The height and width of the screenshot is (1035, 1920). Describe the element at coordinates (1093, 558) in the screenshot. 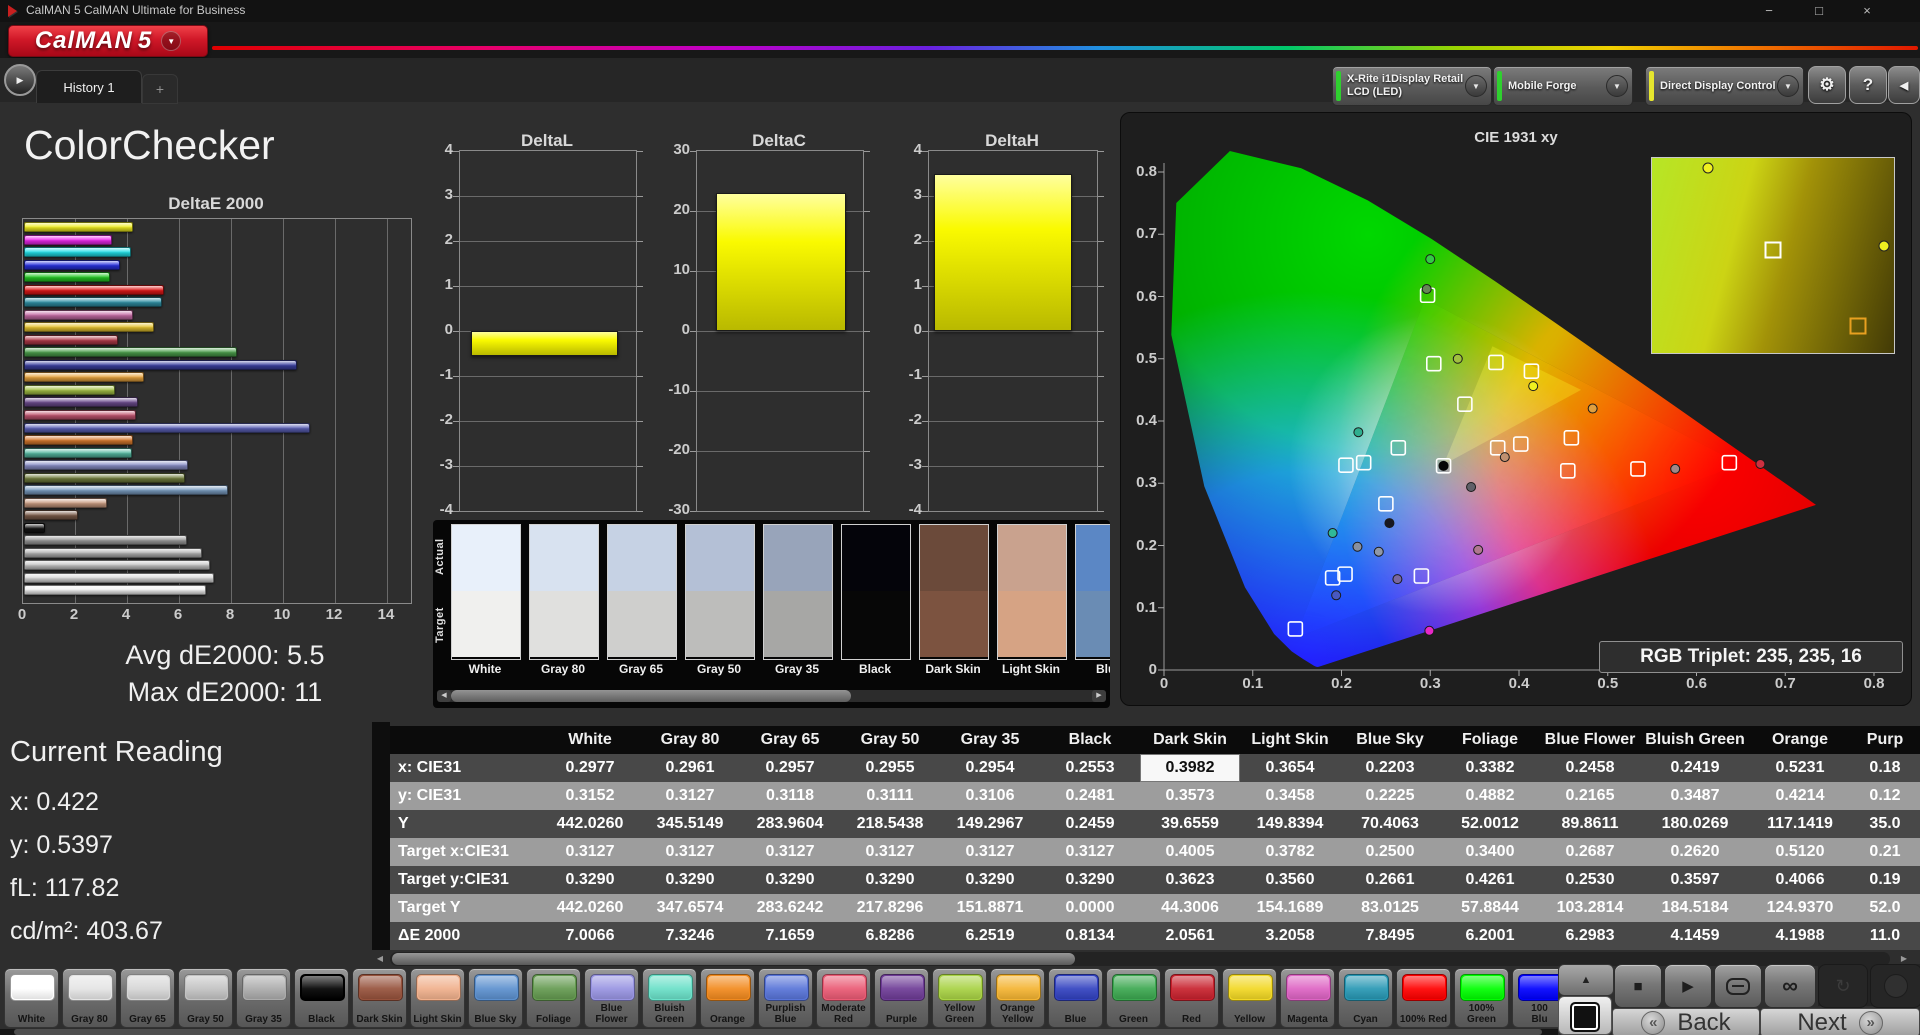

I see `swatch-actual` at that location.